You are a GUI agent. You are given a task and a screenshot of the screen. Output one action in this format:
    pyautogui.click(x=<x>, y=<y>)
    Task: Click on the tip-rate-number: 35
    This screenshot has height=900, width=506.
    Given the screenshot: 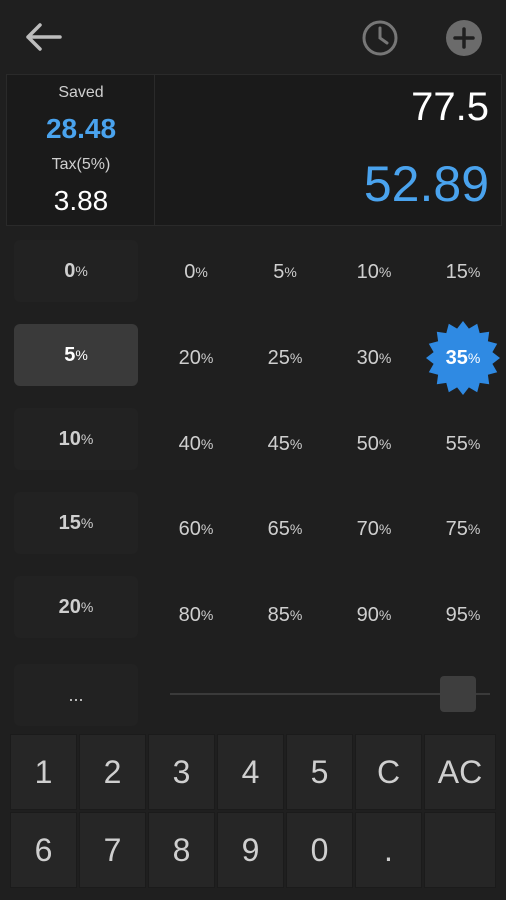 What is the action you would take?
    pyautogui.click(x=456, y=357)
    